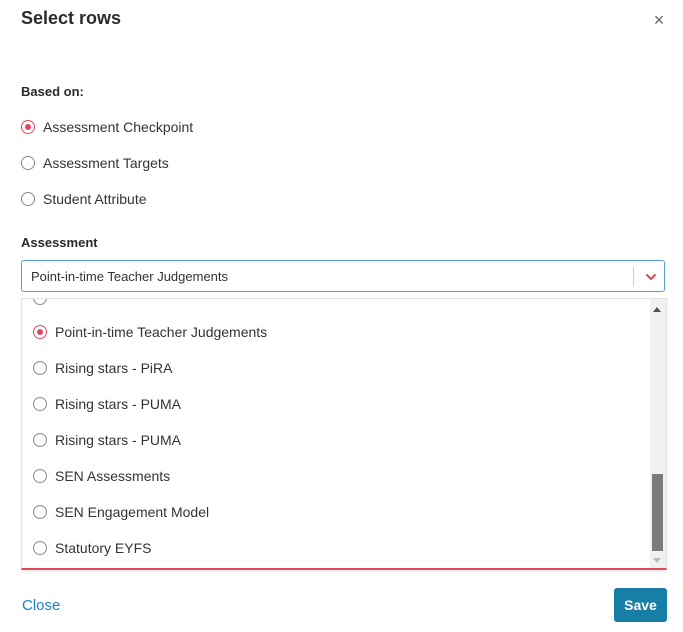 The width and height of the screenshot is (683, 632). I want to click on based-on-label: Based on:, so click(52, 91).